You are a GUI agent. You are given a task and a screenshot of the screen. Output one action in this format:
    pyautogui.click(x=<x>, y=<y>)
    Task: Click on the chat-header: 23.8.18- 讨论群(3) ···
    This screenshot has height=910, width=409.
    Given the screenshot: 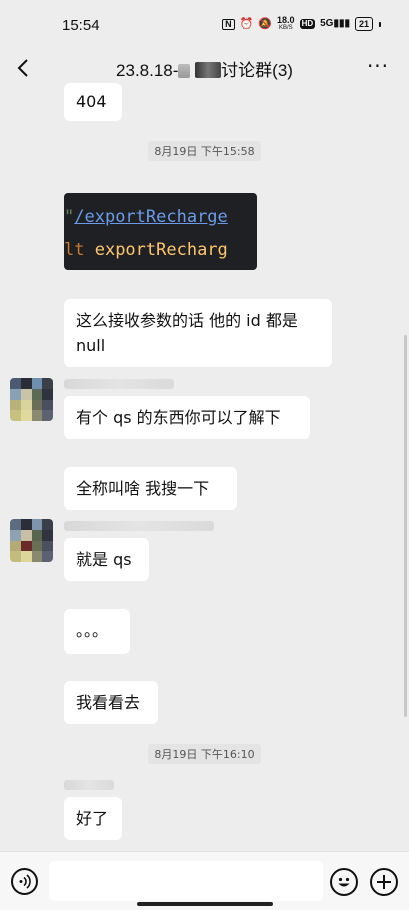 What is the action you would take?
    pyautogui.click(x=204, y=68)
    